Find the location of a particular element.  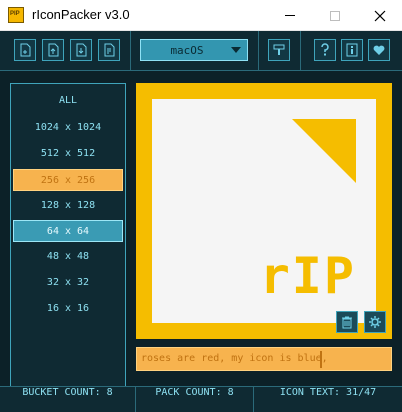

info-icon is located at coordinates (352, 50).